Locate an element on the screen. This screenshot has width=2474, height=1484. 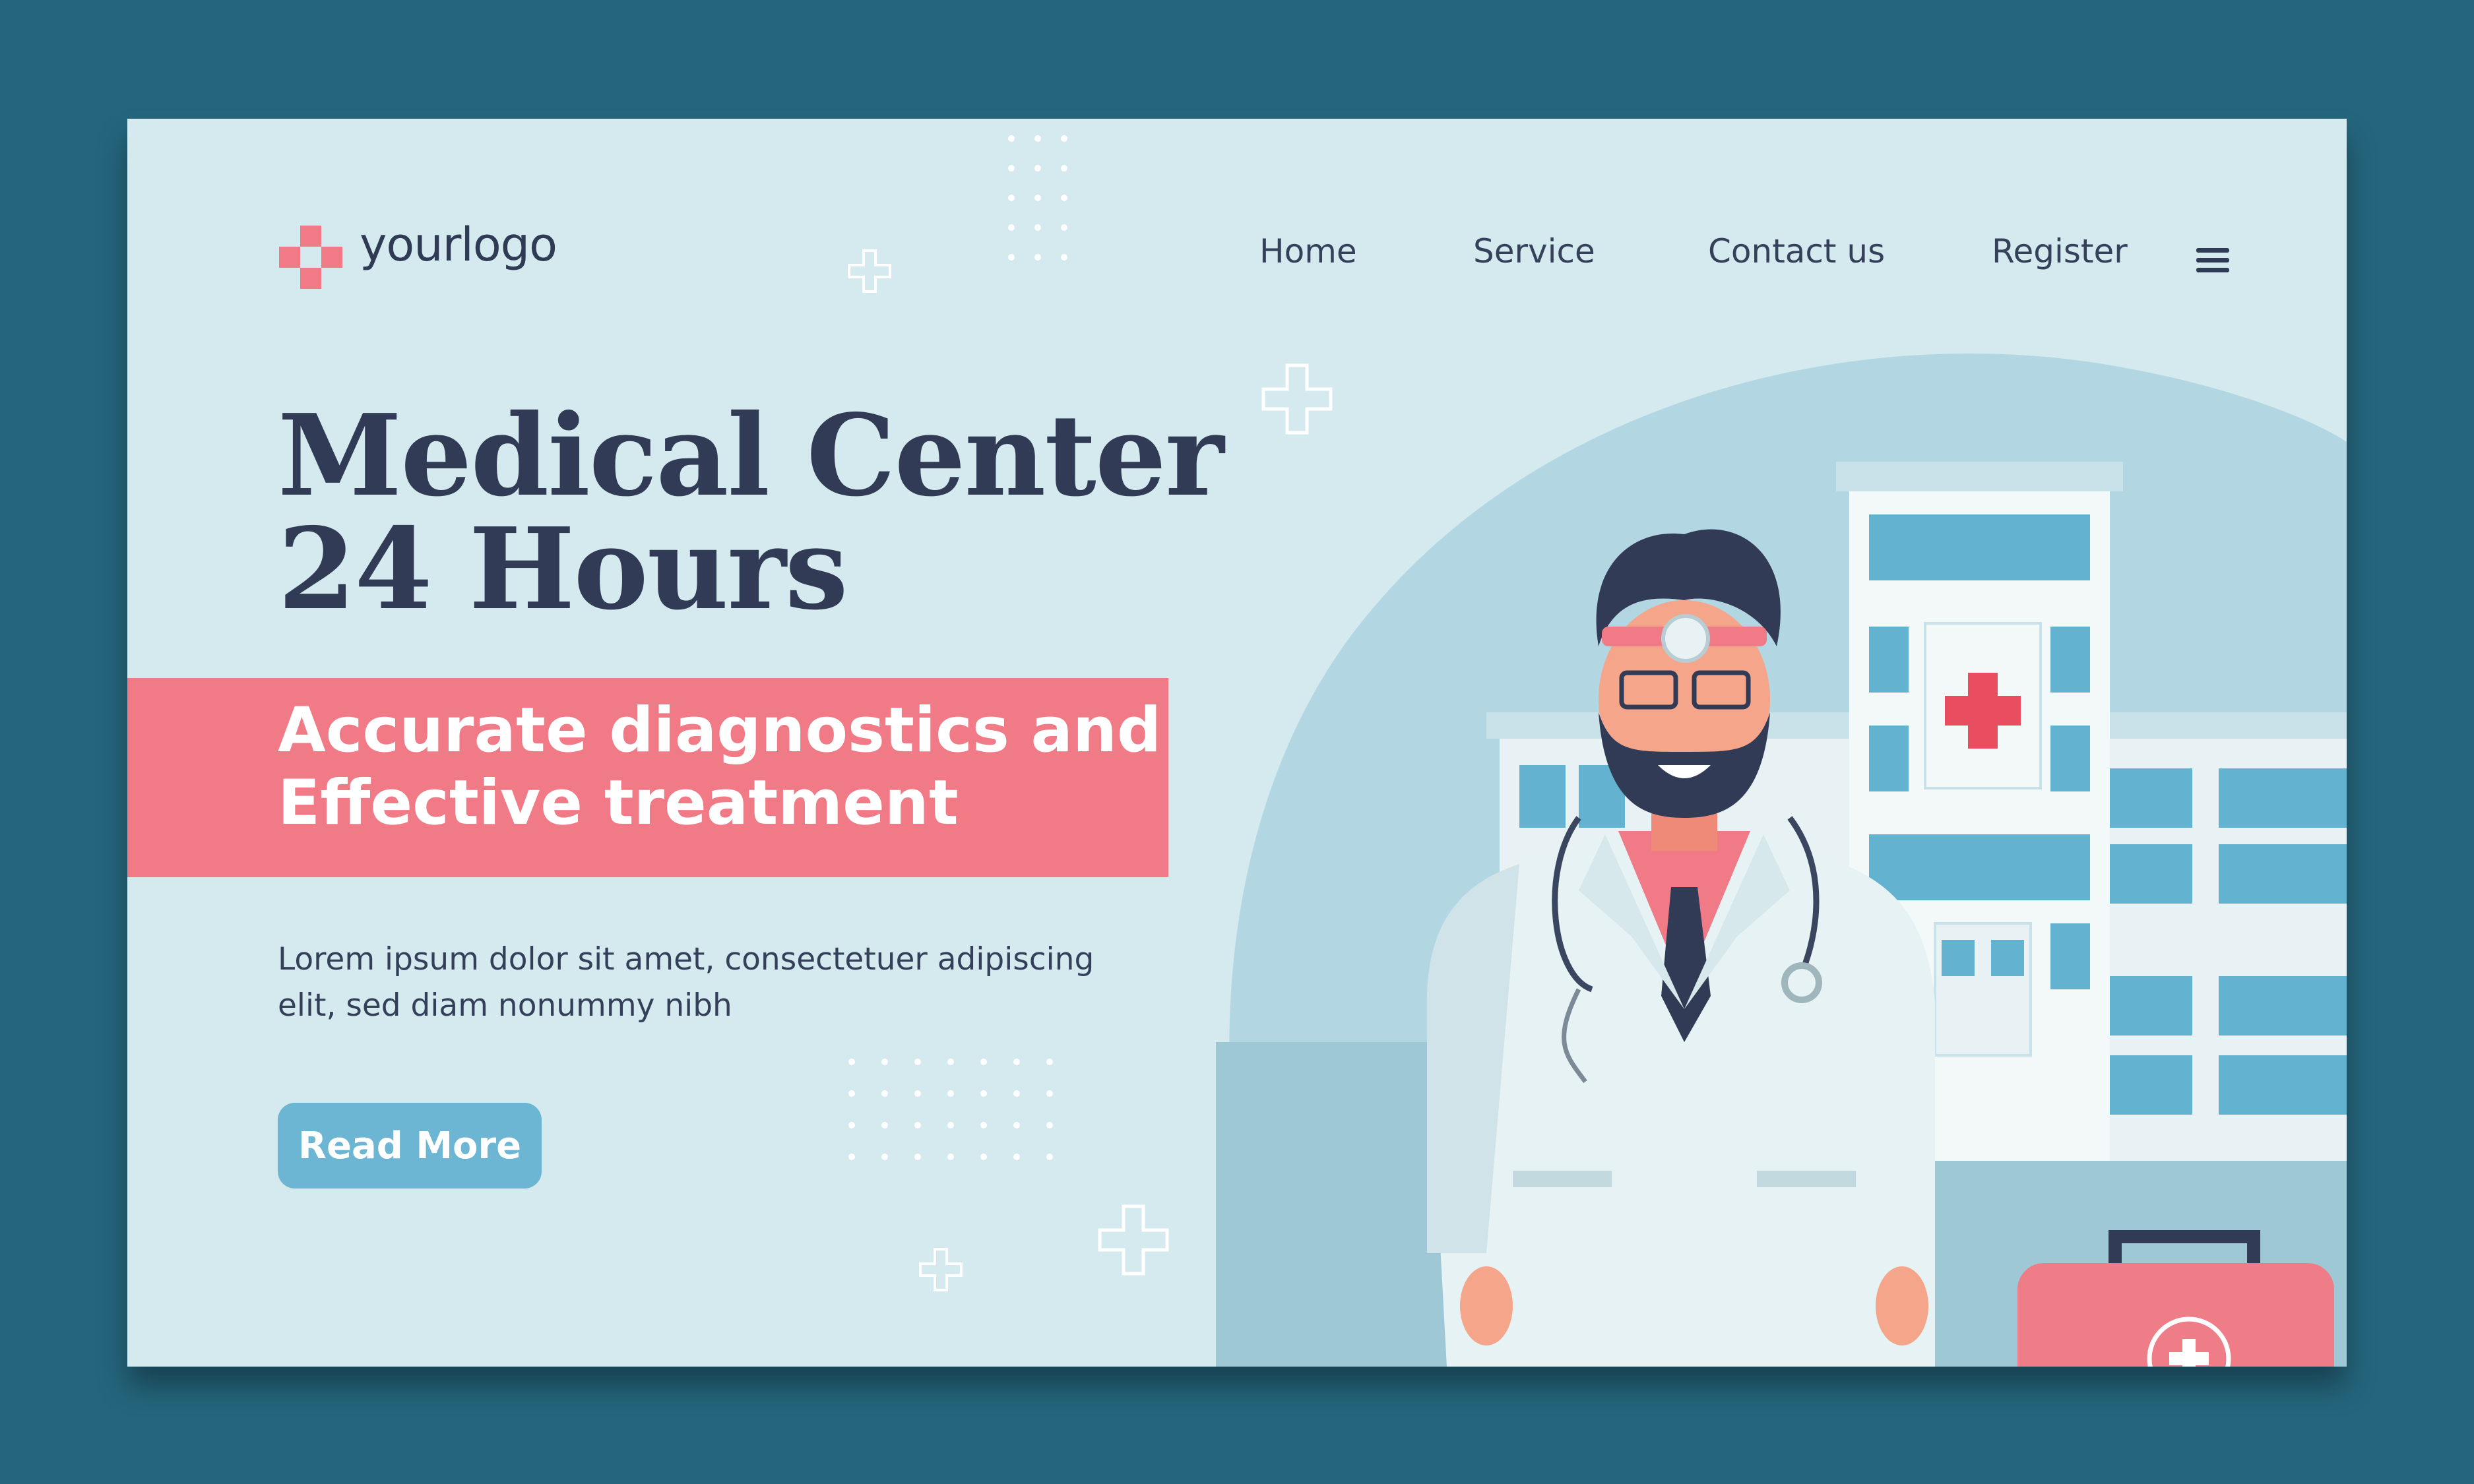
tagline-line-1: Accurate diagnostics and is located at coordinates (720, 731).